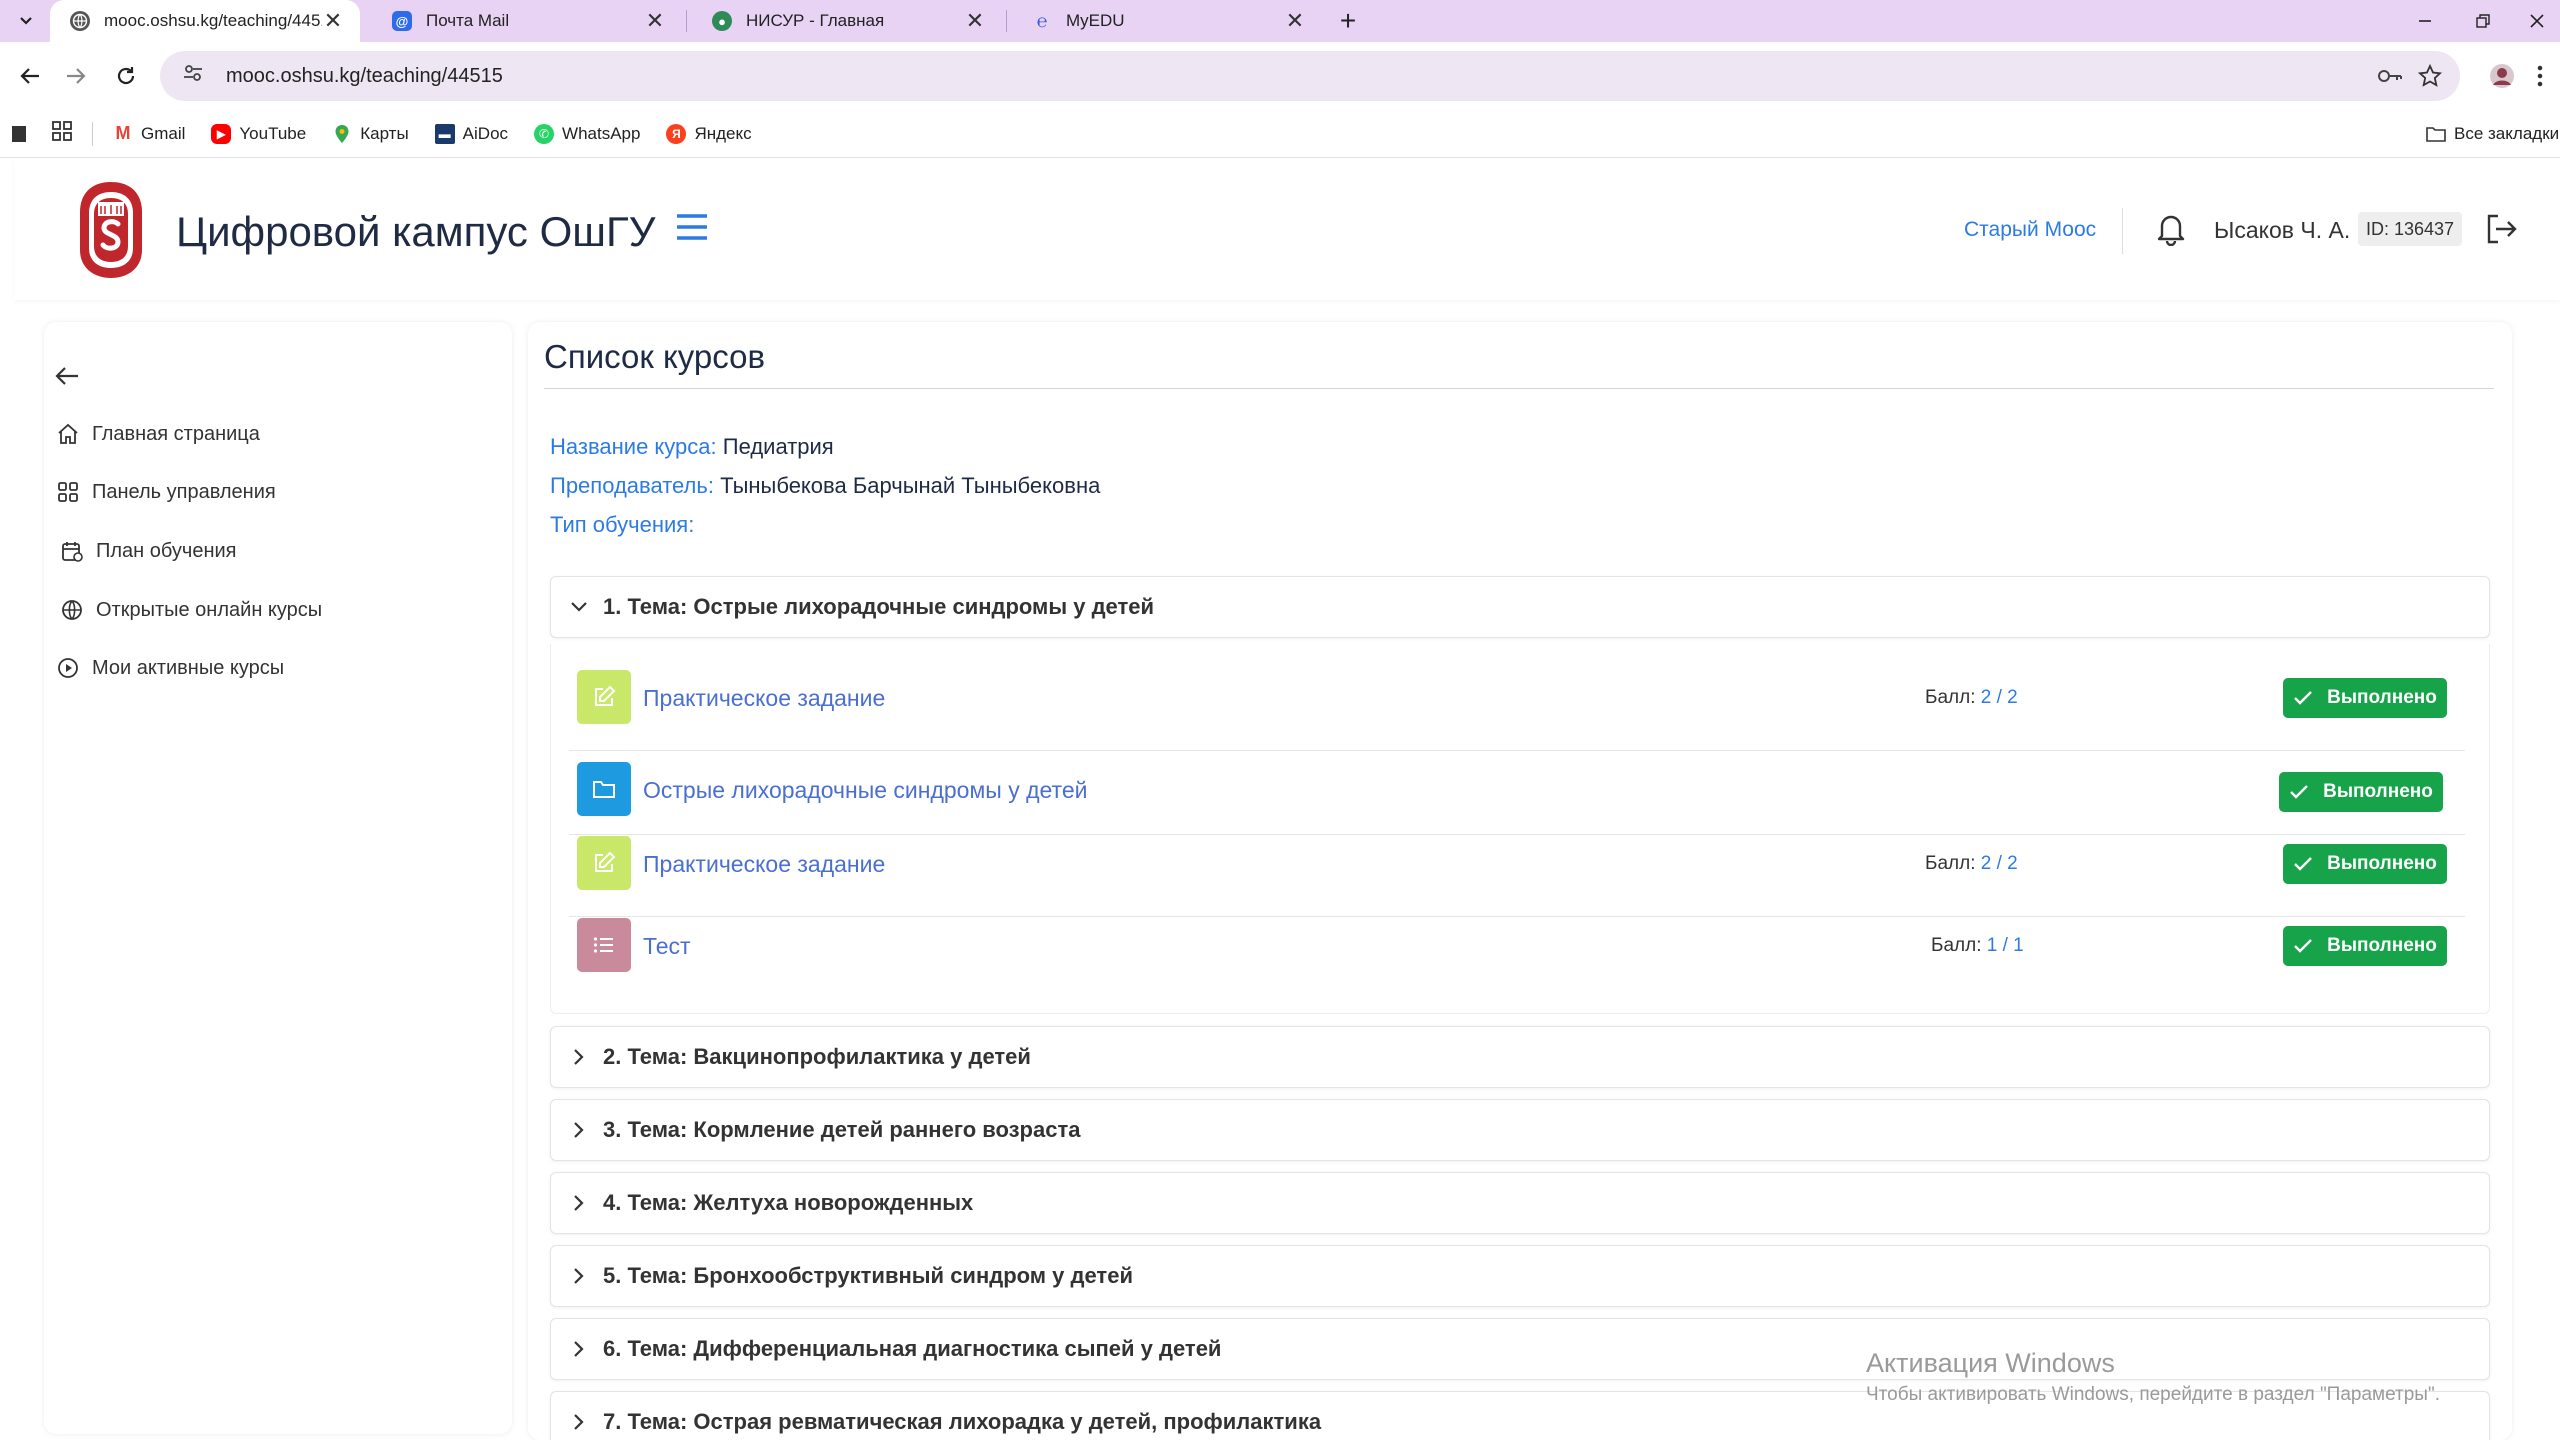 The image size is (2560, 1440). I want to click on edit-icon, so click(604, 697).